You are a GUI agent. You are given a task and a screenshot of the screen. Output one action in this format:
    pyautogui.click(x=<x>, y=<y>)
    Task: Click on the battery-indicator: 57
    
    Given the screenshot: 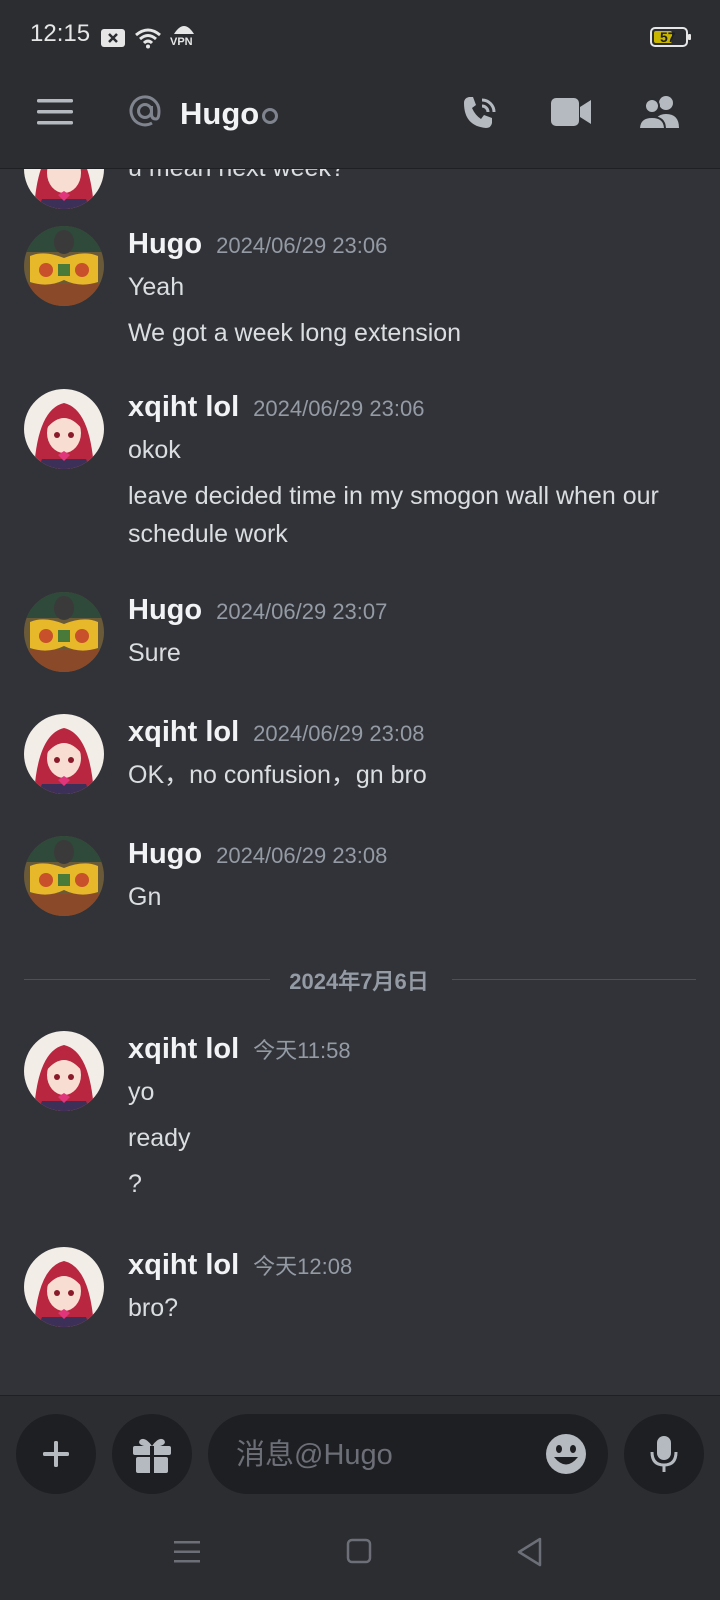 What is the action you would take?
    pyautogui.click(x=671, y=39)
    